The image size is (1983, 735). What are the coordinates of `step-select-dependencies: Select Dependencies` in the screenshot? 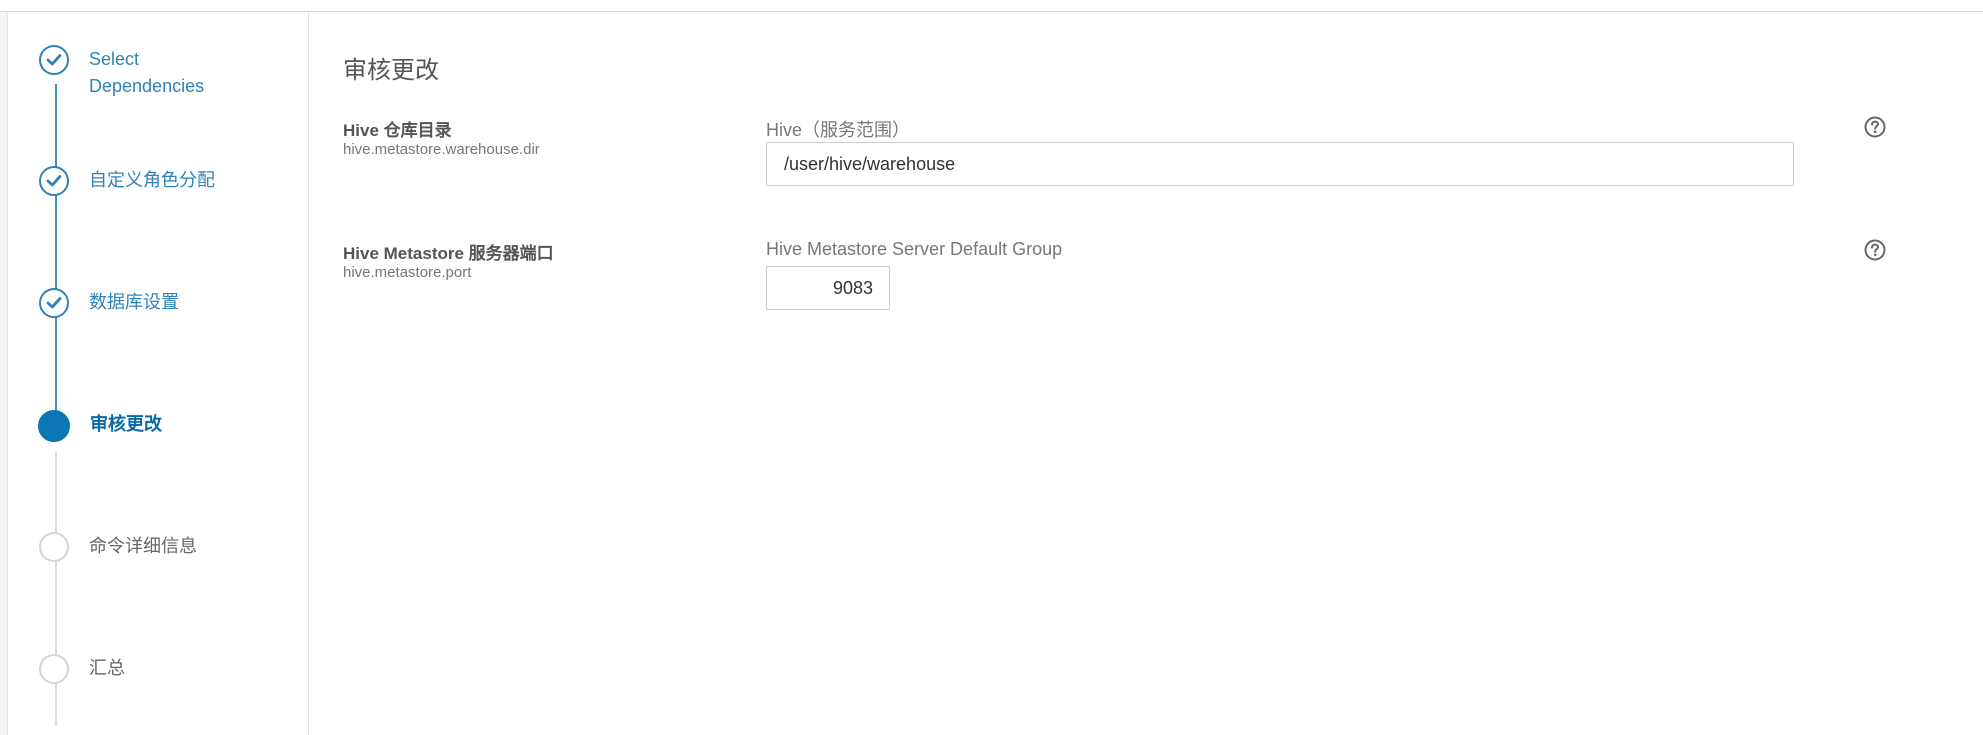 It's located at (144, 72).